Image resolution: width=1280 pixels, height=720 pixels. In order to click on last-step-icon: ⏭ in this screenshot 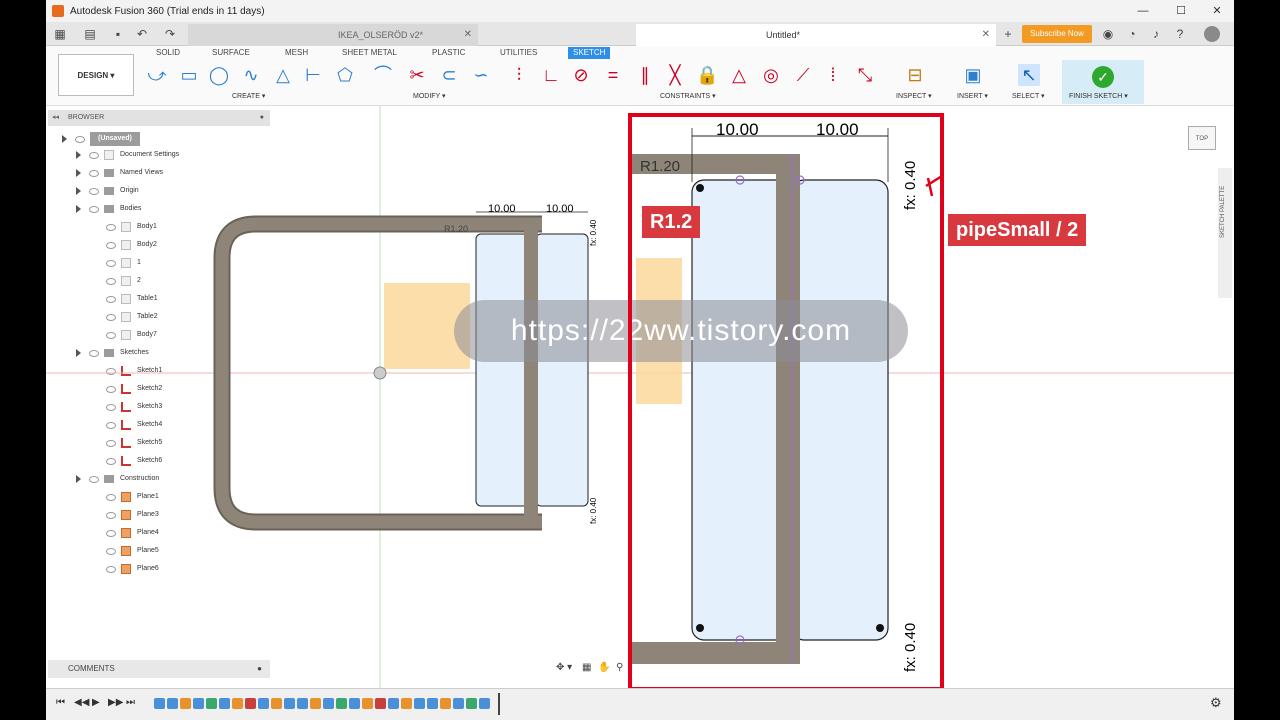, I will do `click(130, 702)`.